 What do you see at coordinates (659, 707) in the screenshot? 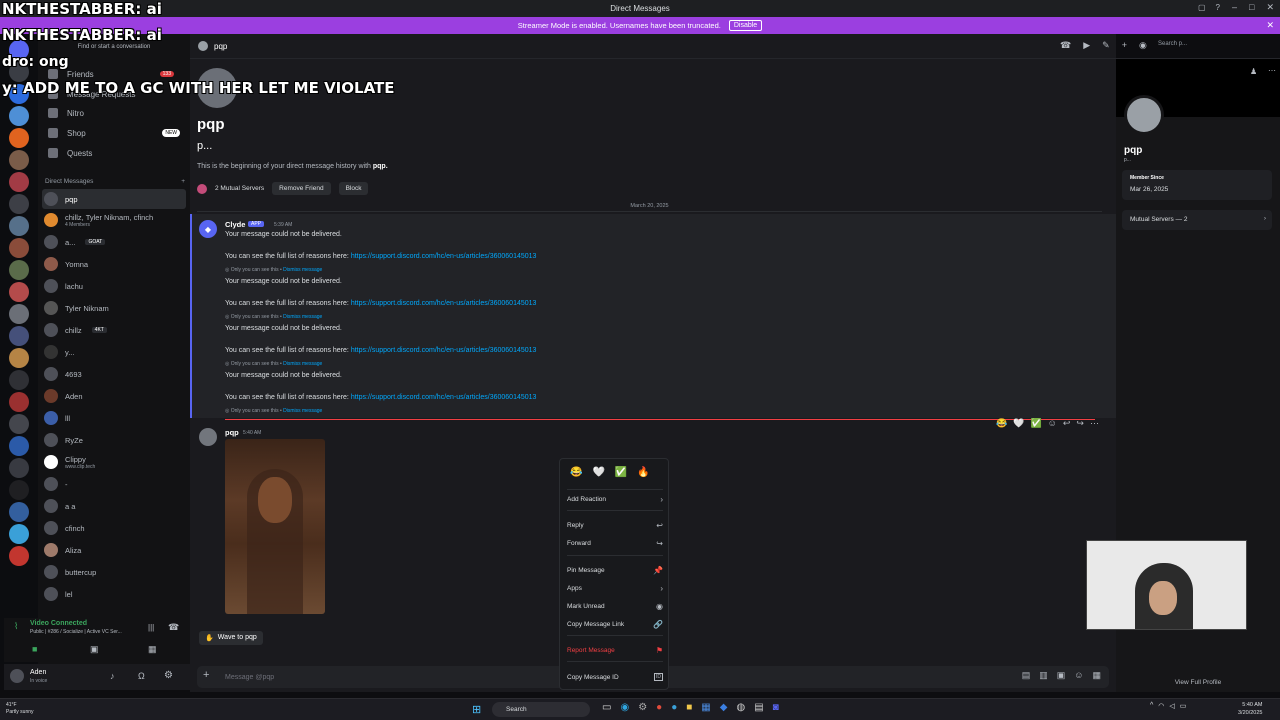
I see `chrome-icon: ●` at bounding box center [659, 707].